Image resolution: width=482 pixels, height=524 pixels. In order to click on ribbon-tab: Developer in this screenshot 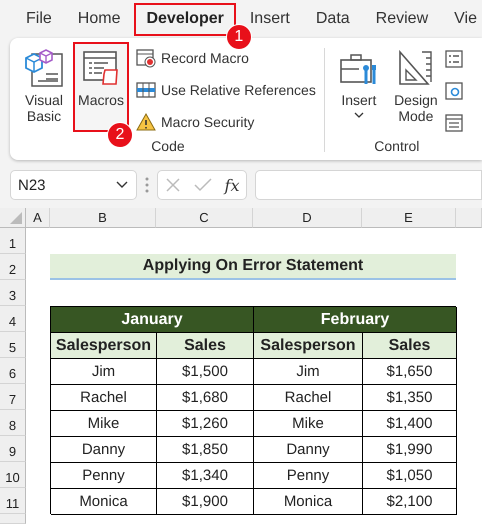, I will do `click(185, 19)`.